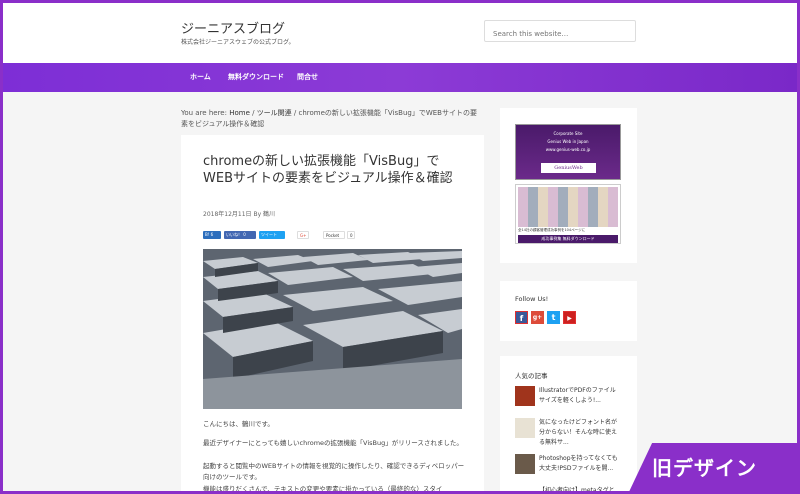 The height and width of the screenshot is (494, 800). What do you see at coordinates (521, 317) in the screenshot?
I see `facebook-icon: f` at bounding box center [521, 317].